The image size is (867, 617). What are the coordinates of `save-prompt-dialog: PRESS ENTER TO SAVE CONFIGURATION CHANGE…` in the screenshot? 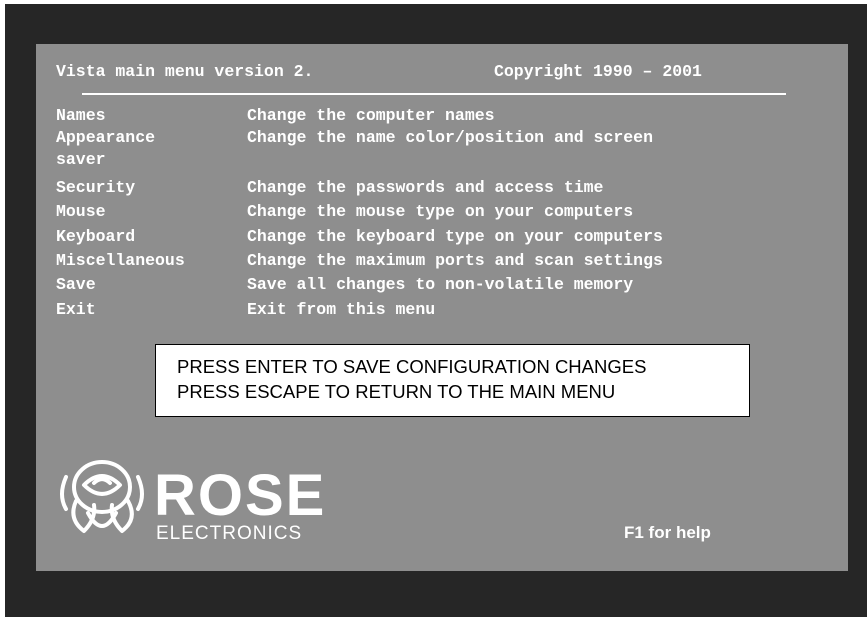 It's located at (452, 380).